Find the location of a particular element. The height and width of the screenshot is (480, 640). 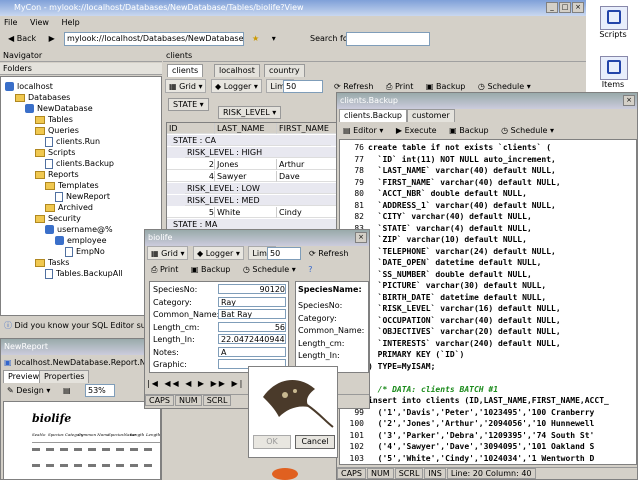

tab-clients: clients is located at coordinates (185, 70).